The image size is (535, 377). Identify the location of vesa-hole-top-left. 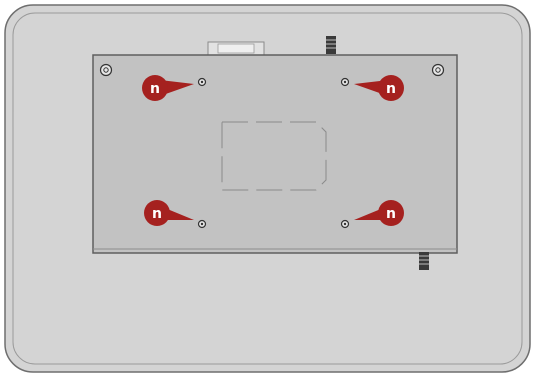
(202, 82).